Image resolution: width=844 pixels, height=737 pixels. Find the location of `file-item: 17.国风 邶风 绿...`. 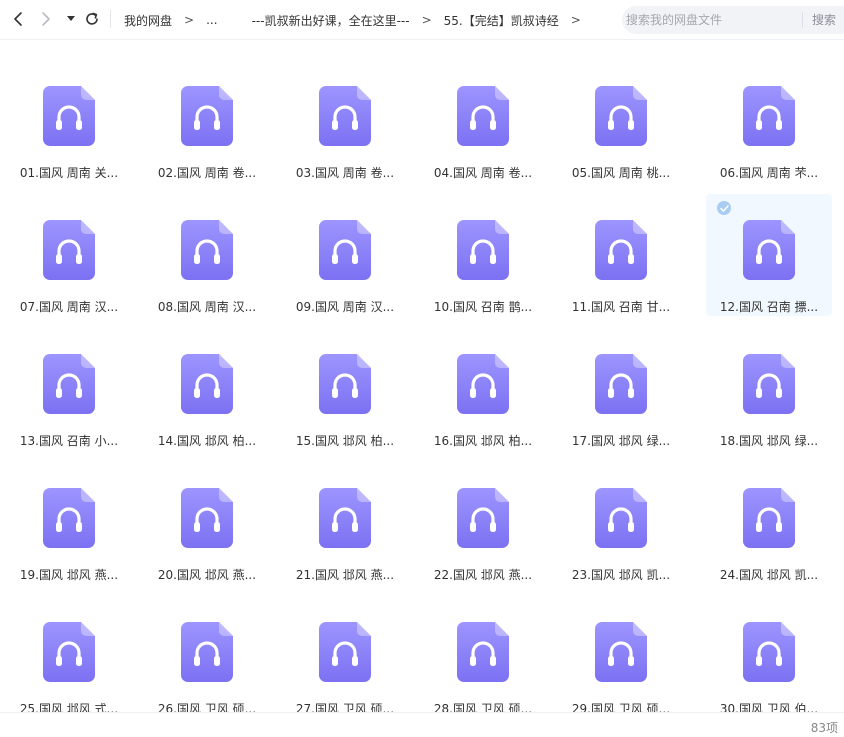

file-item: 17.国风 邶风 绿... is located at coordinates (621, 389).